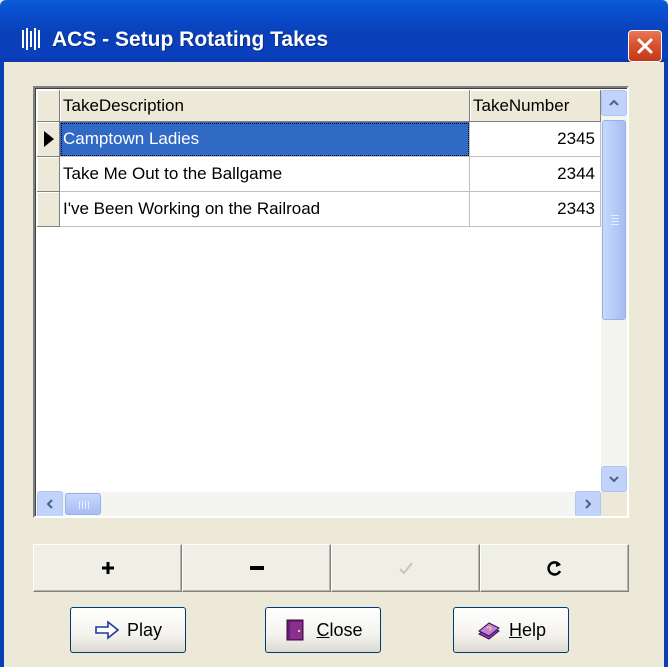 This screenshot has width=668, height=667. I want to click on play-arrow-icon, so click(107, 630).